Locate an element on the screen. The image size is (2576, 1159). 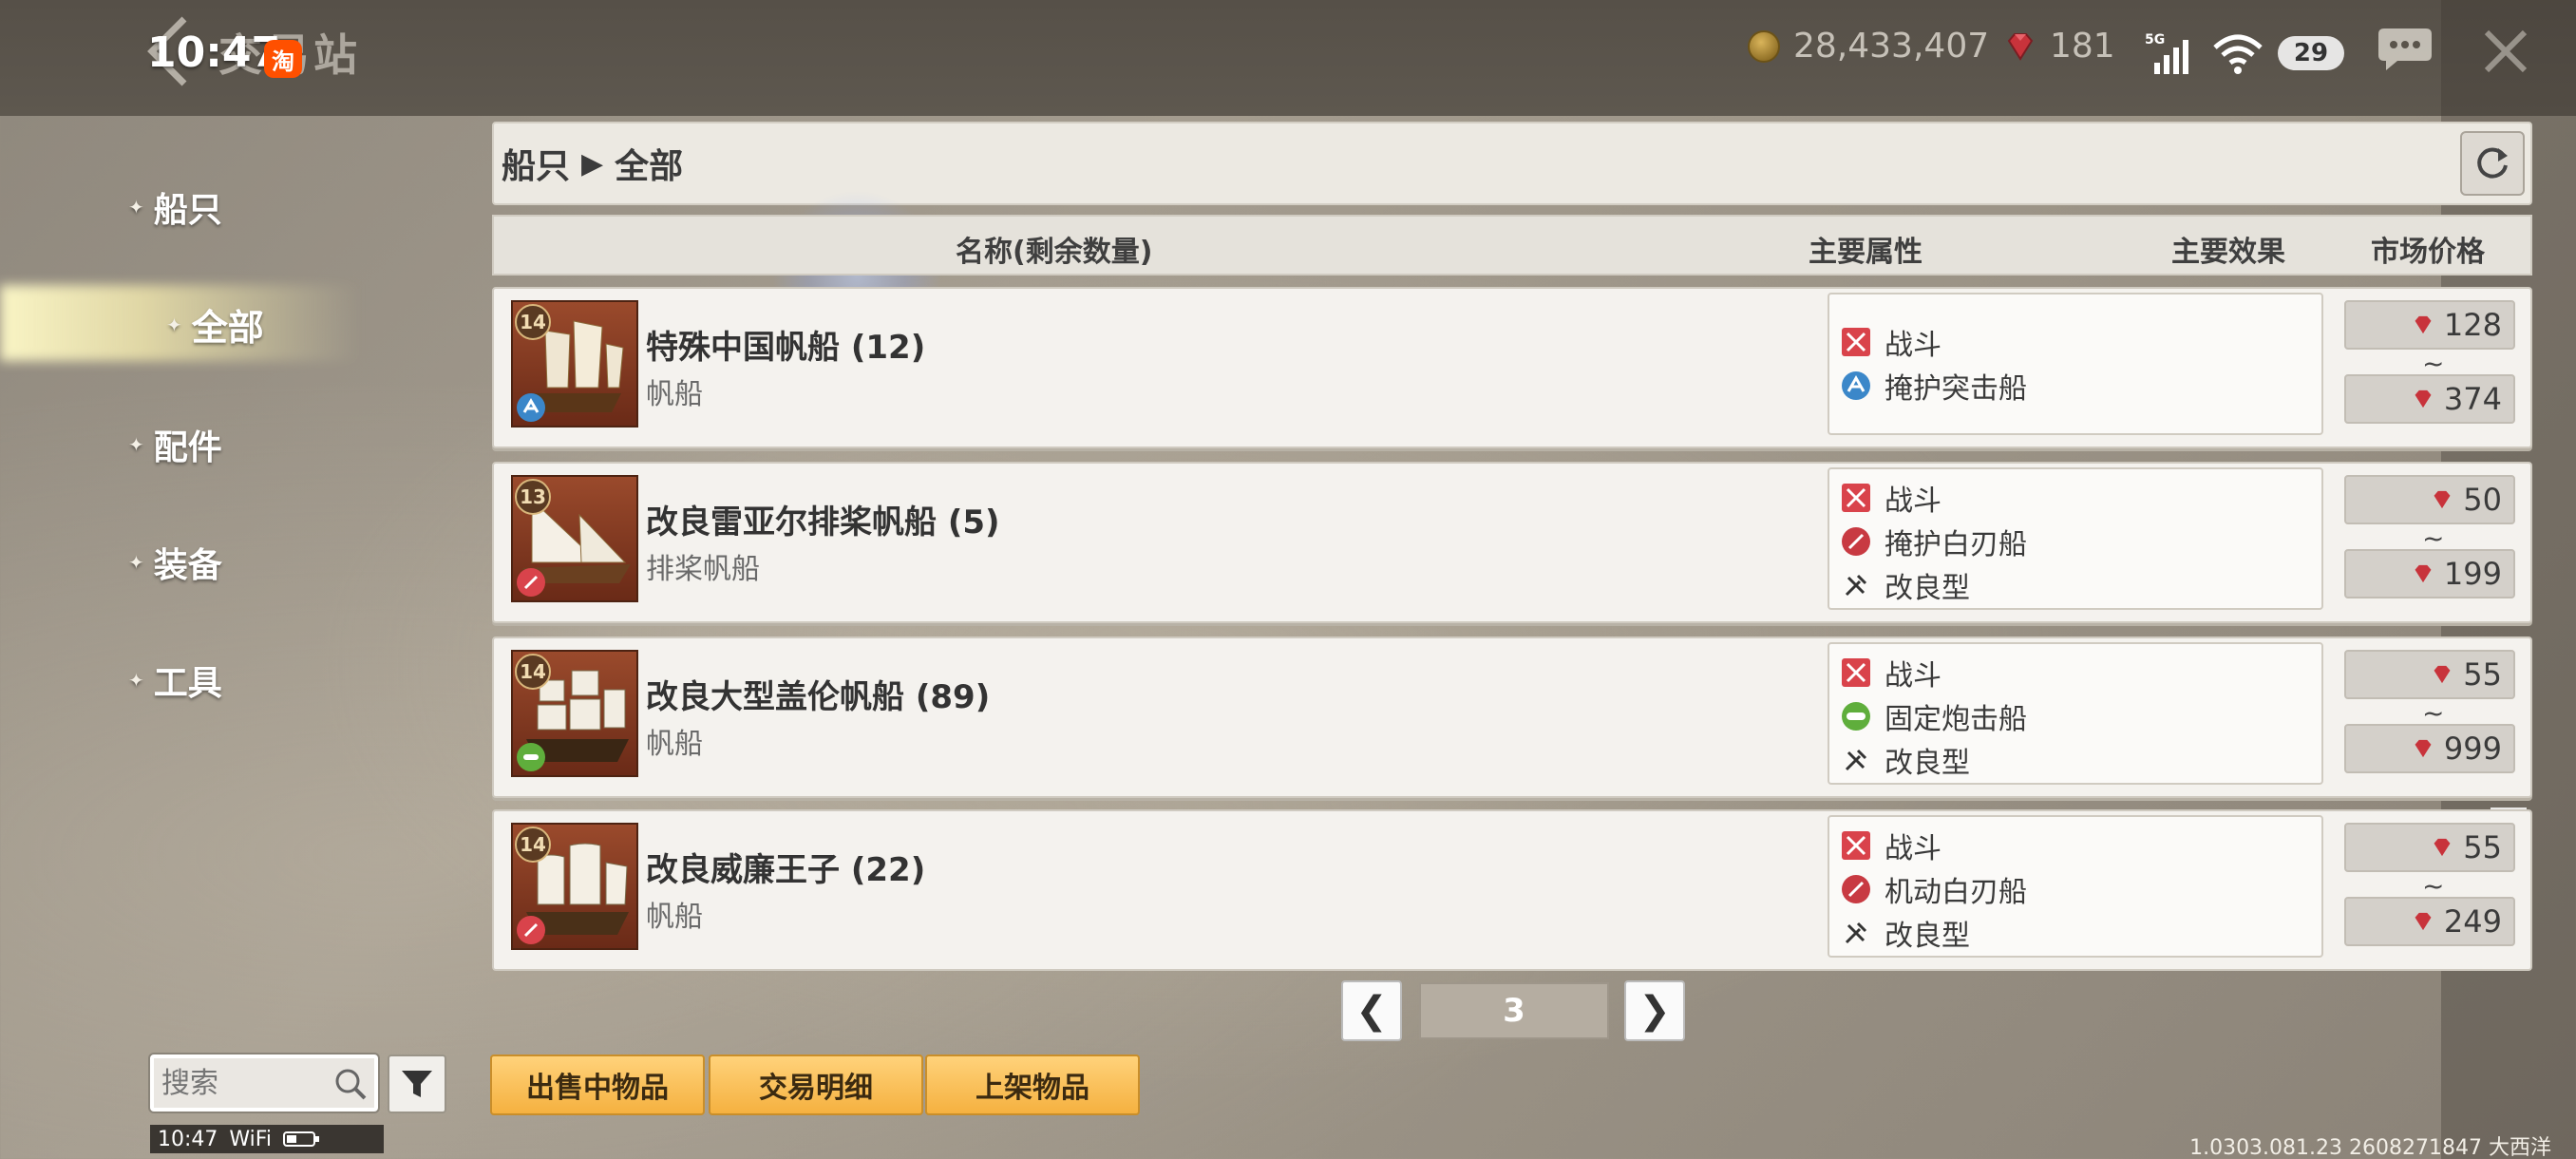
price-max-value: 249 is located at coordinates (2472, 921).